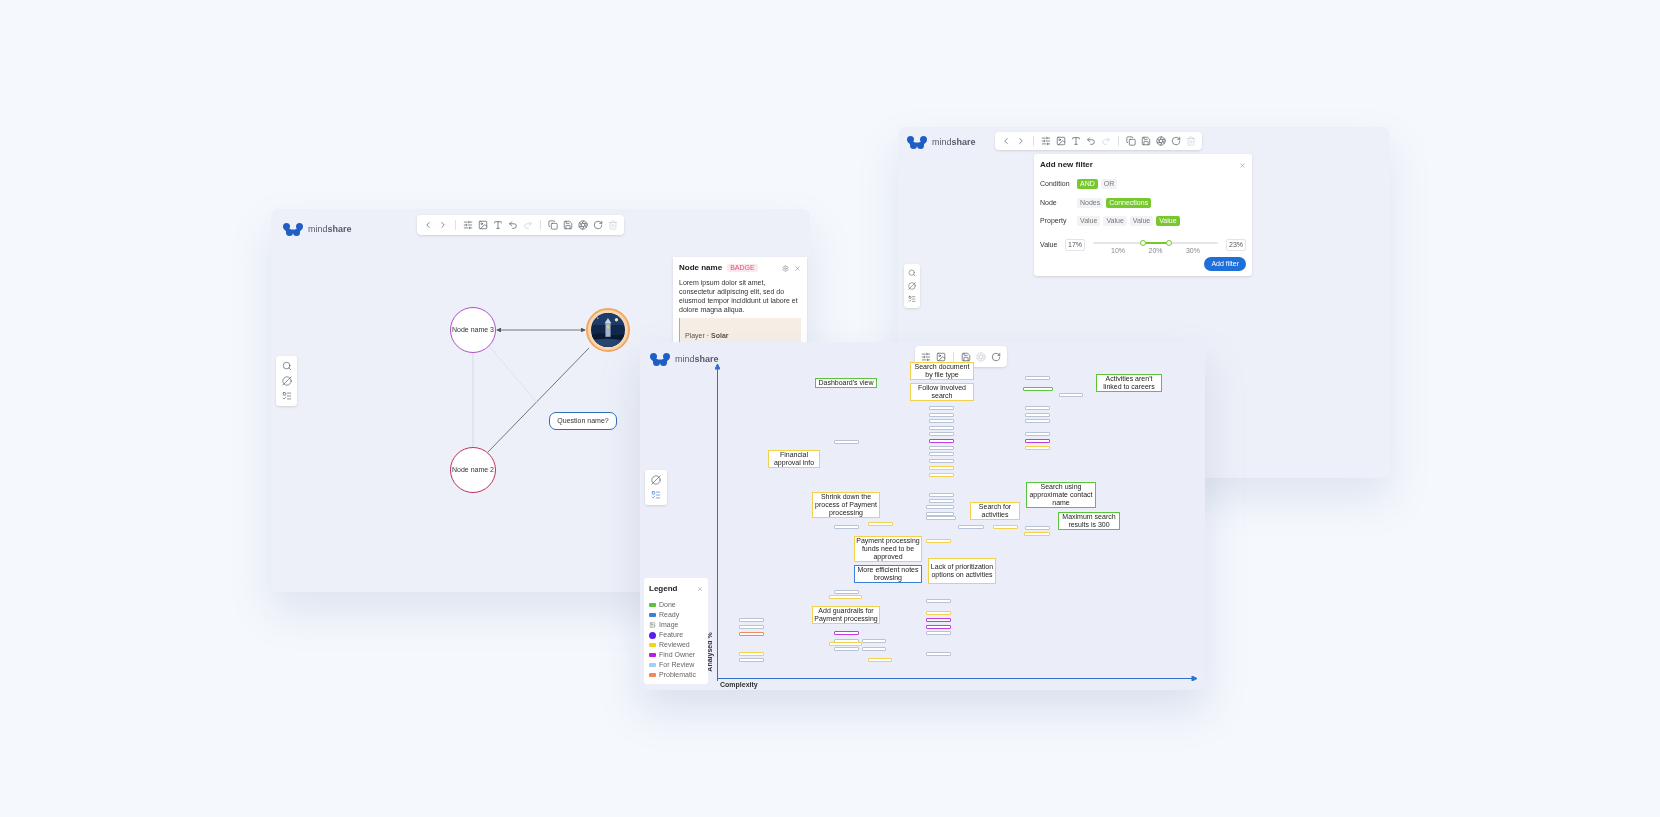  What do you see at coordinates (785, 268) in the screenshot?
I see `settings-icon` at bounding box center [785, 268].